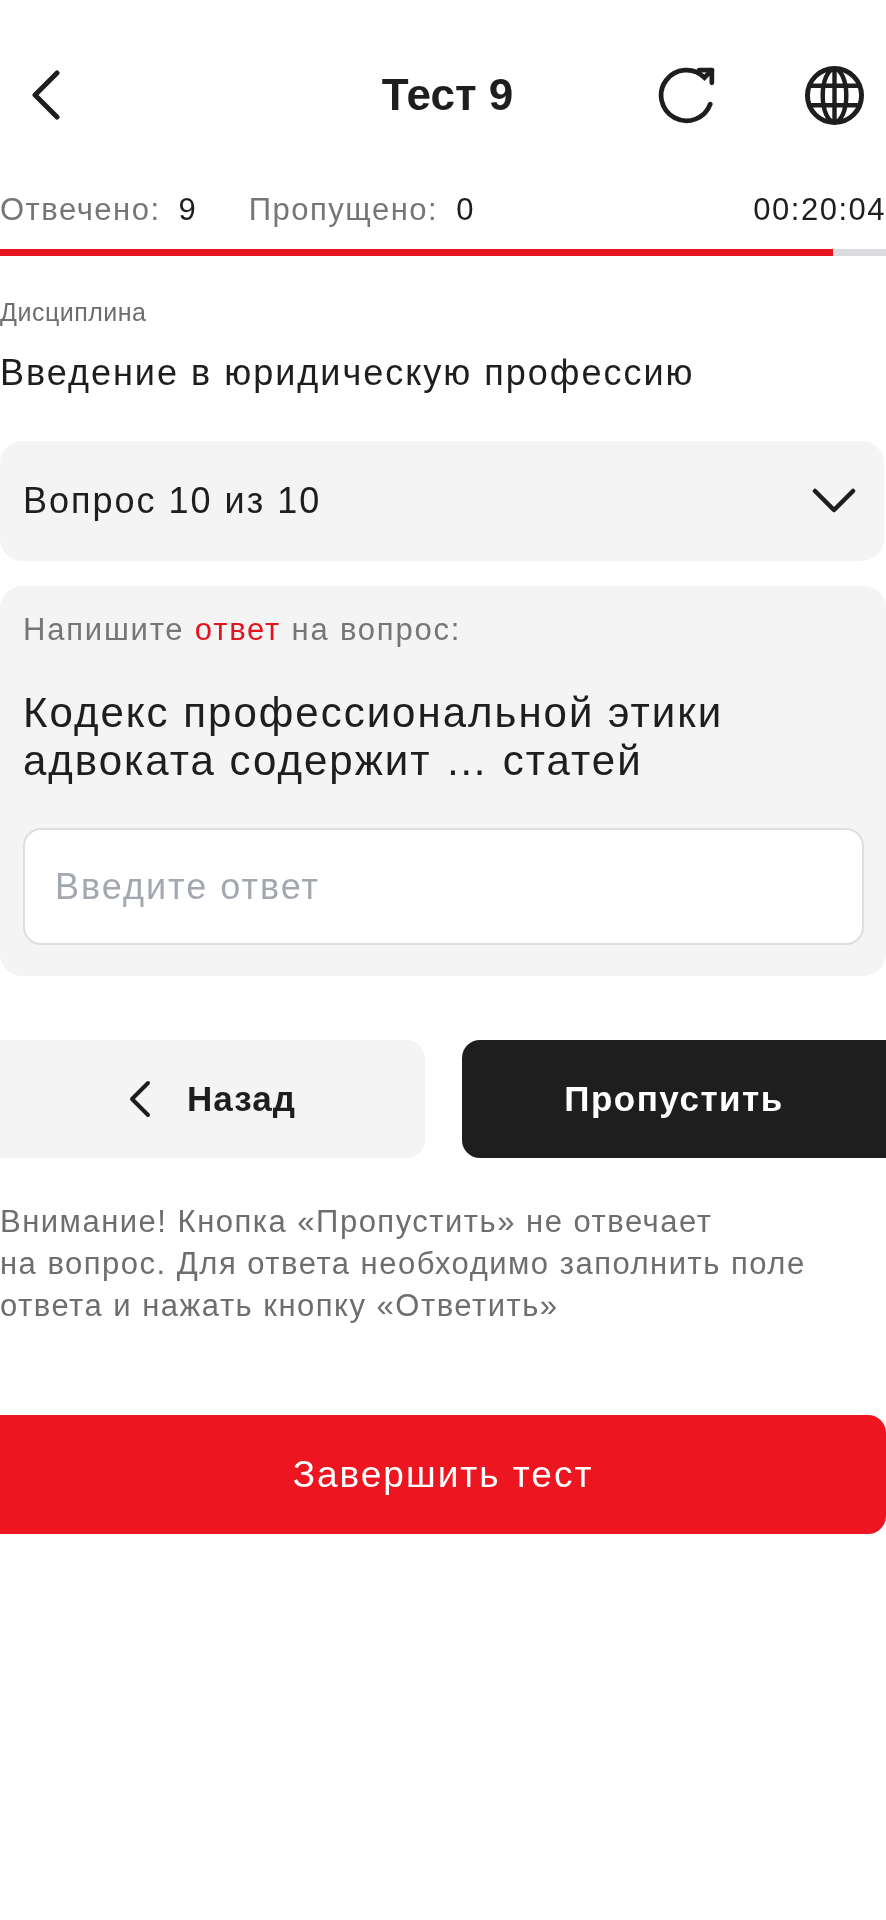  I want to click on stat-label: Отвечено:, so click(80, 210).